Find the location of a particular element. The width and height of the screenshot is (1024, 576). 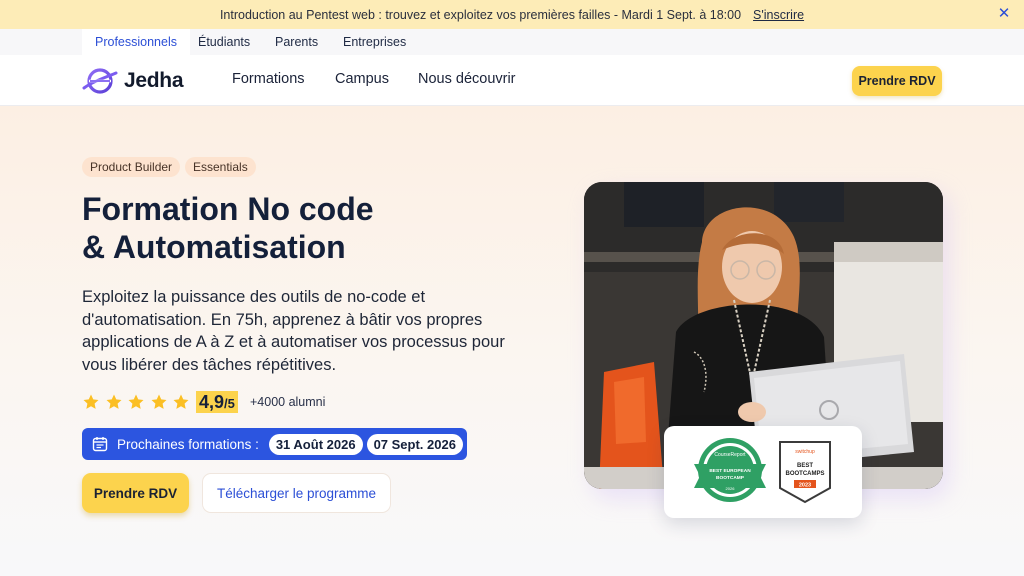

tab-professionnels: Professionnels is located at coordinates (136, 42).